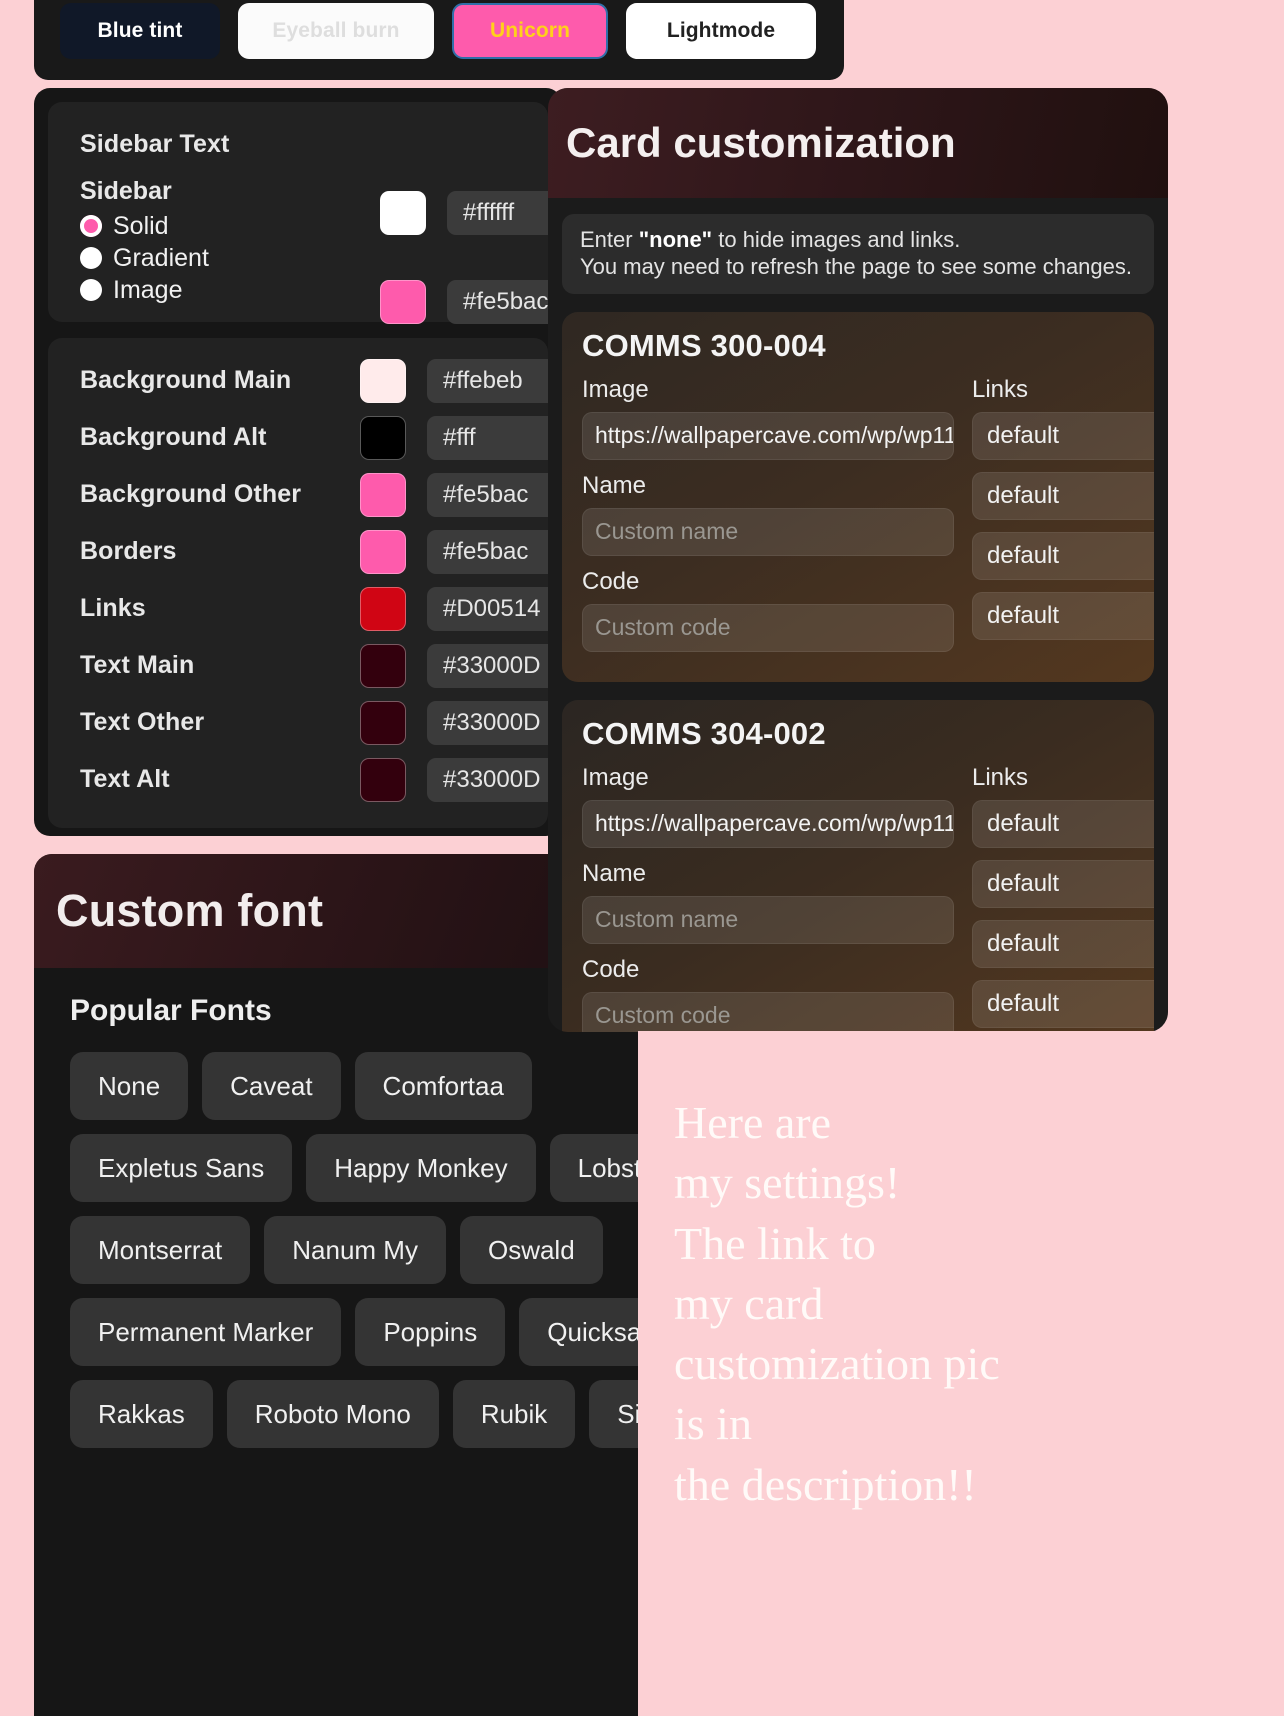  Describe the element at coordinates (137, 665) in the screenshot. I see `color-row-label: Text Main` at that location.